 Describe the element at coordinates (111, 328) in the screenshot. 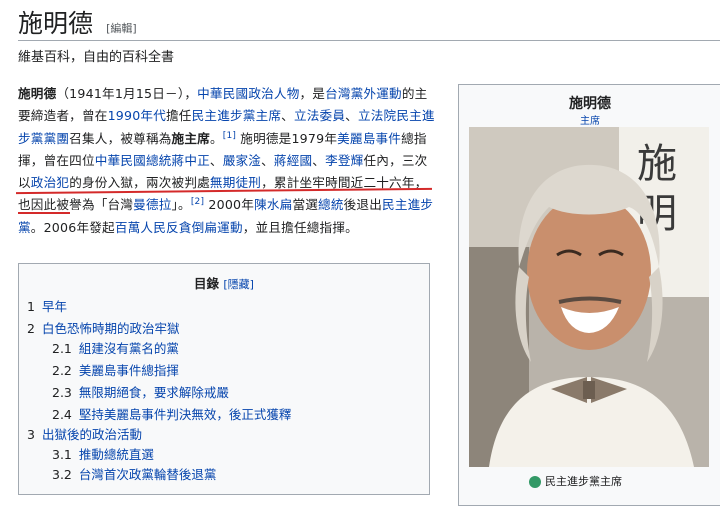

I see `toc-link: 白色恐怖時期的政治牢獄` at that location.